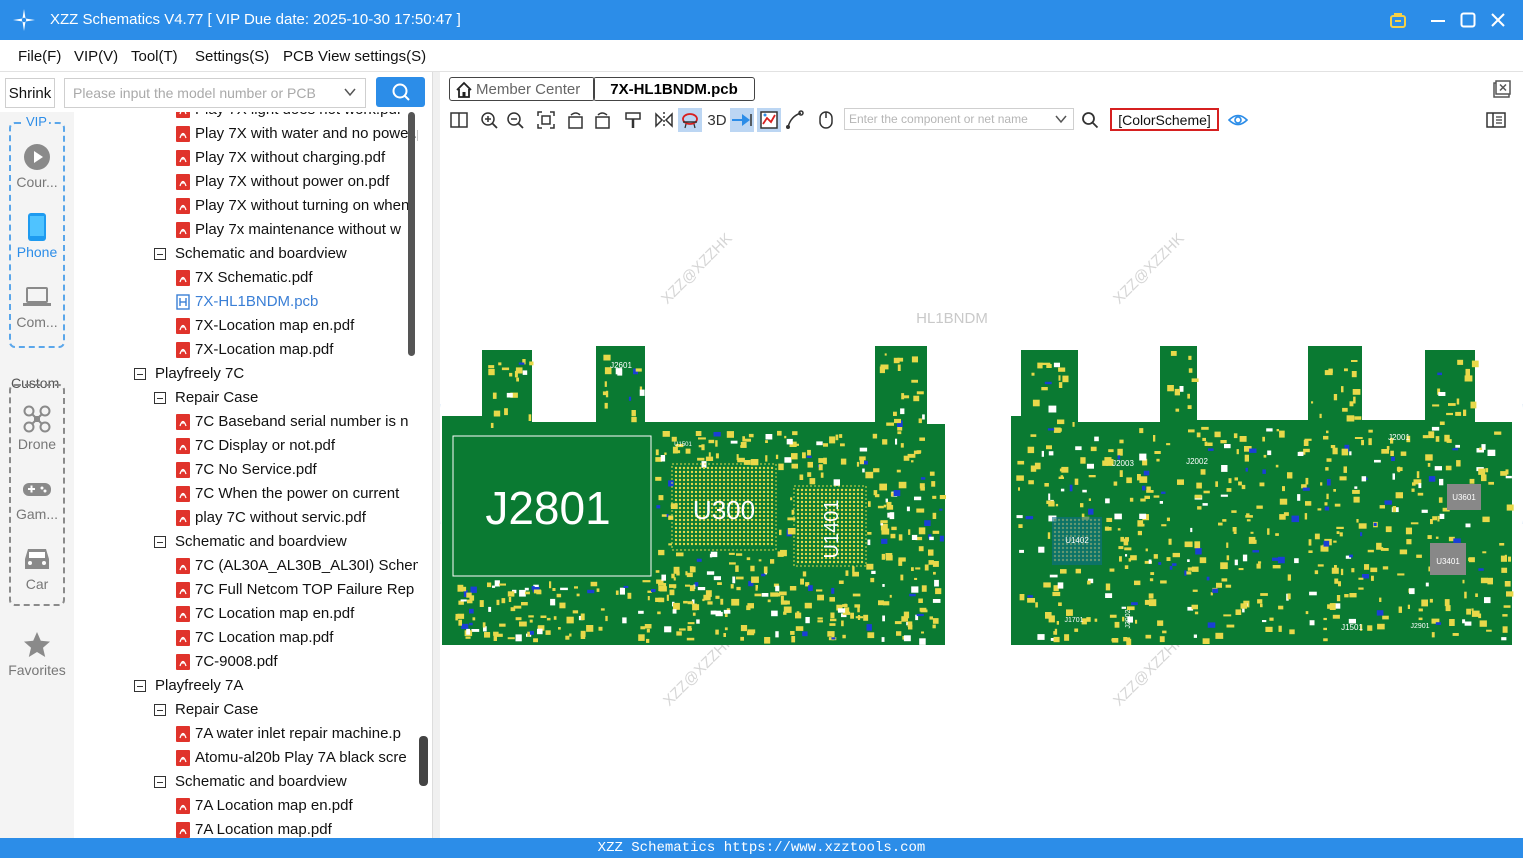  I want to click on component-search-button, so click(1090, 120).